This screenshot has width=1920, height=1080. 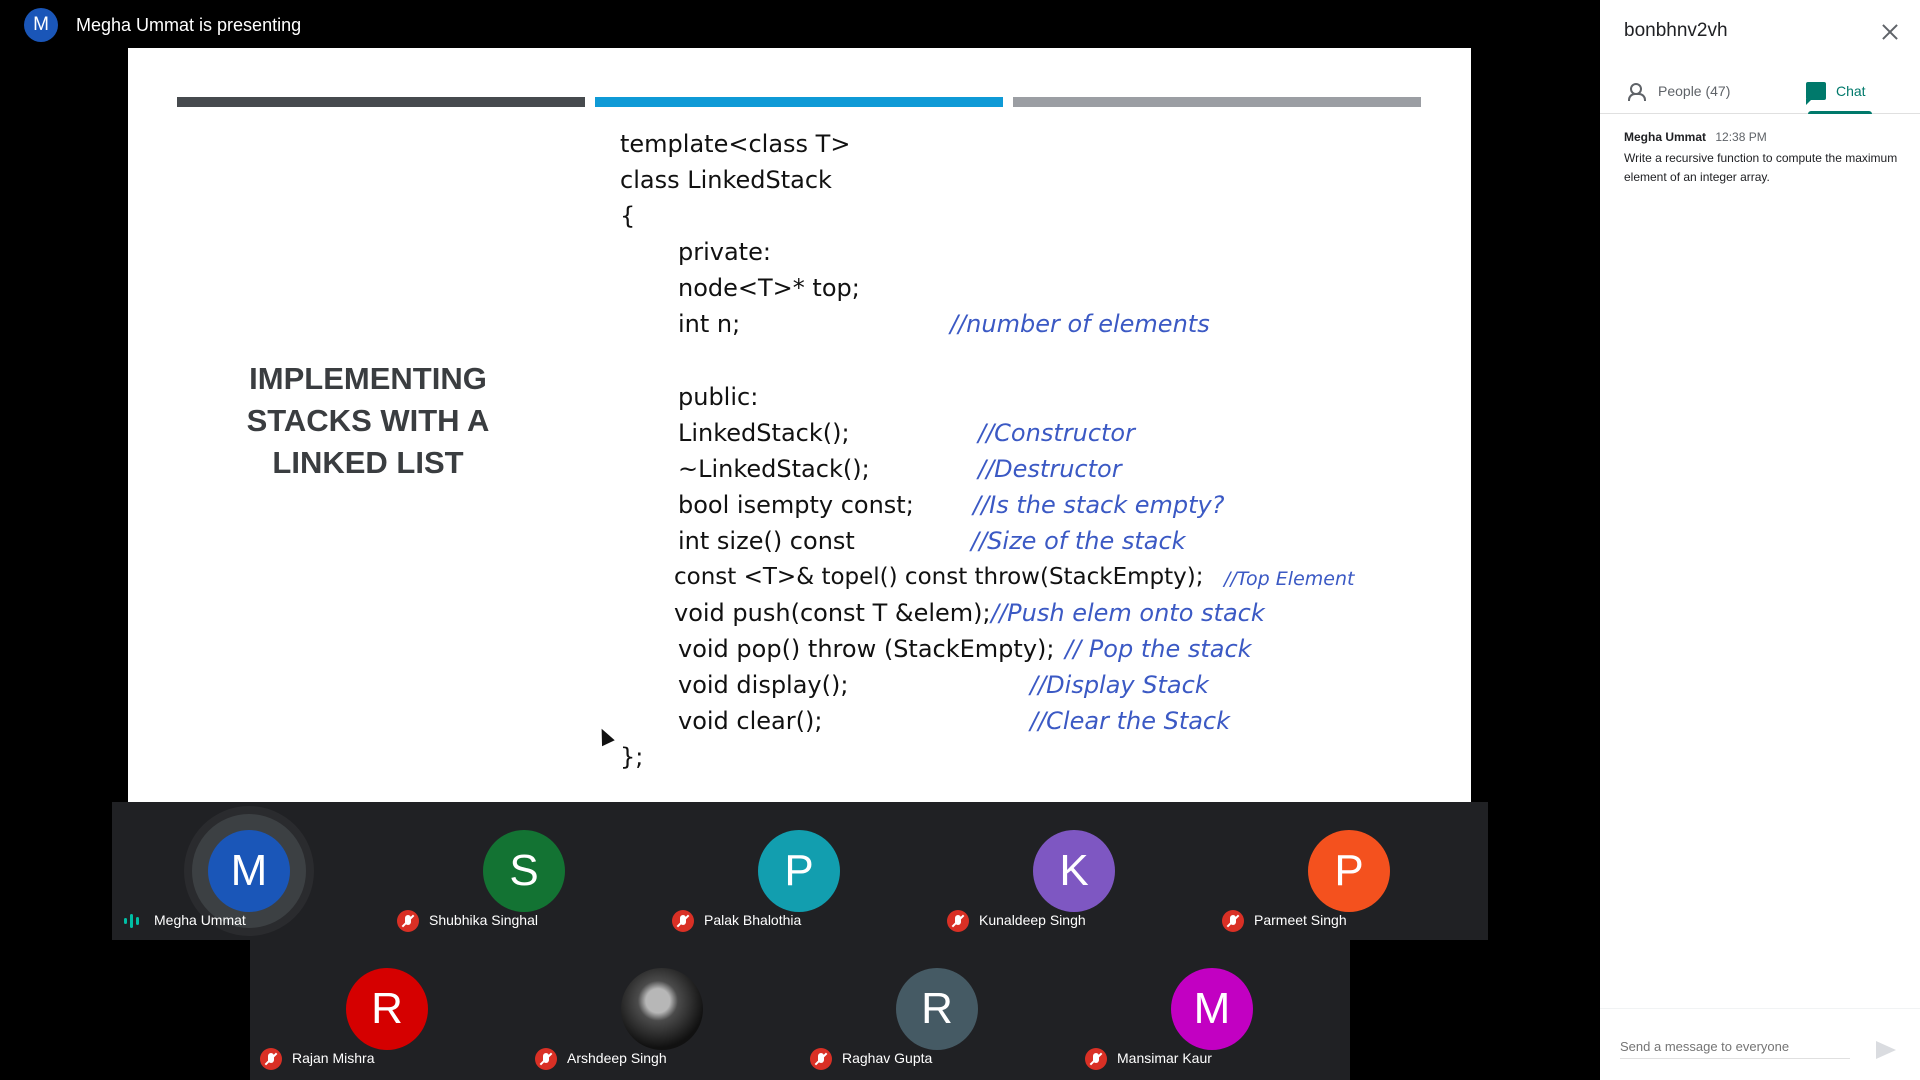 I want to click on chat-composer, so click(x=1760, y=1044).